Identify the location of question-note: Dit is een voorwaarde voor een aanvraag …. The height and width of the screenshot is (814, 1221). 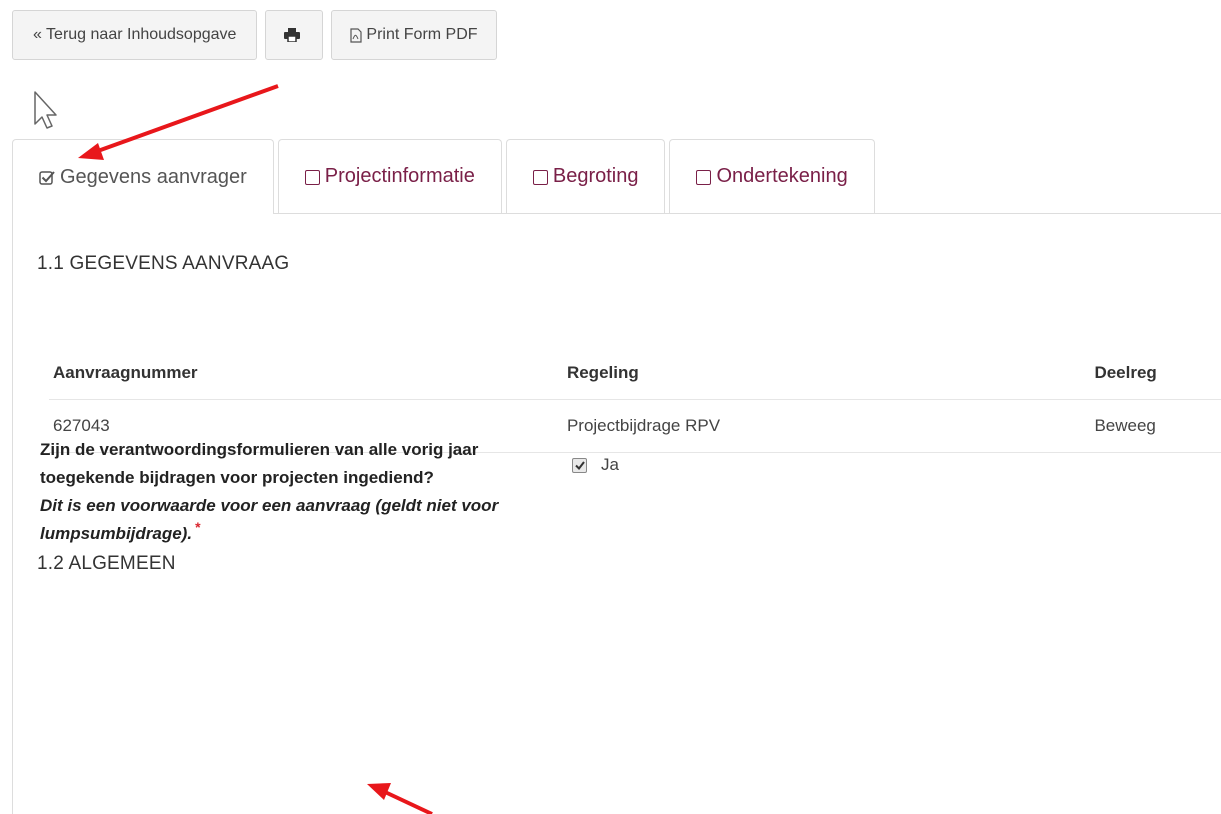
(269, 519).